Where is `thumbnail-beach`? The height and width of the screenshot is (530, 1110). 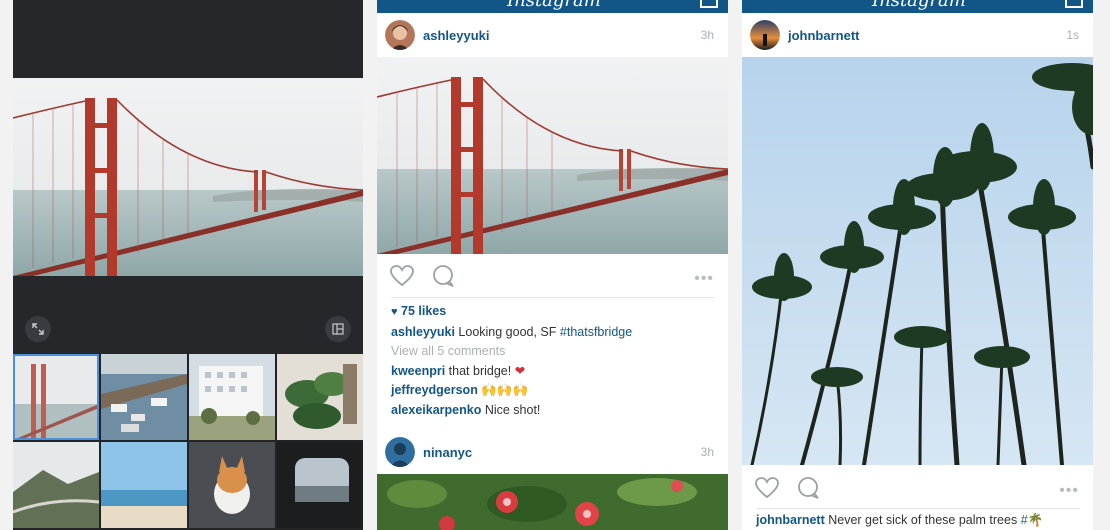
thumbnail-beach is located at coordinates (144, 485).